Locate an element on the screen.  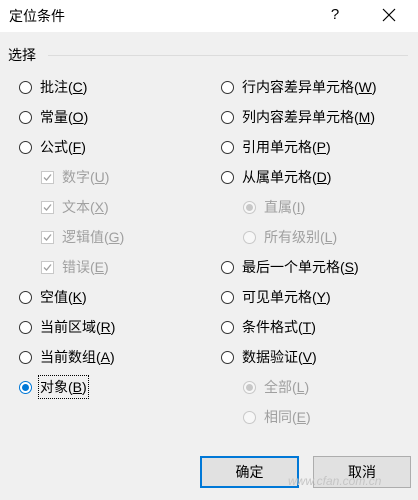
option-dependents: 从属单元格(D) is located at coordinates (276, 177).